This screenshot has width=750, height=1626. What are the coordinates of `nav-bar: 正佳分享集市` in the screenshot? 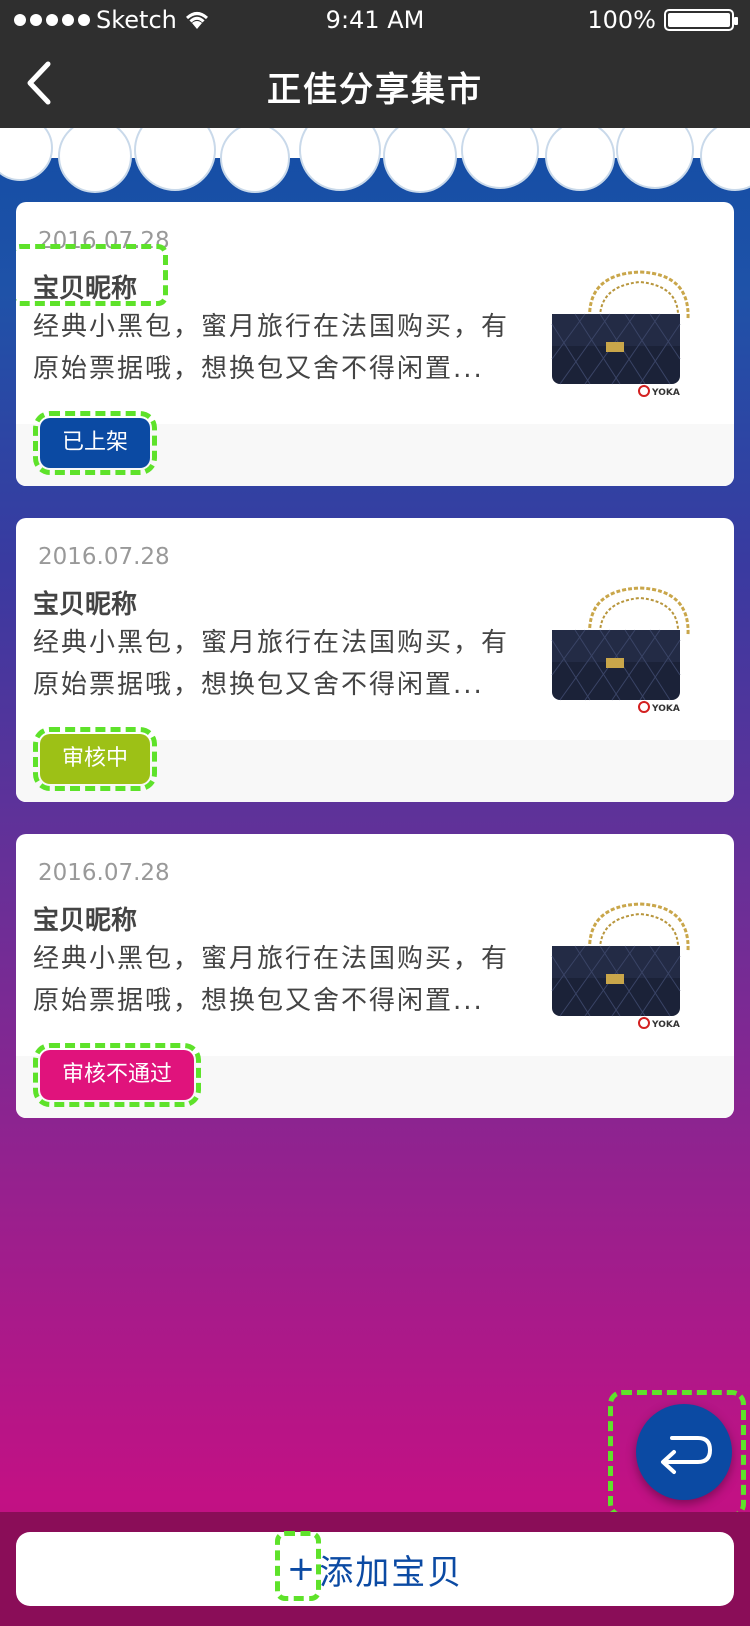 It's located at (375, 85).